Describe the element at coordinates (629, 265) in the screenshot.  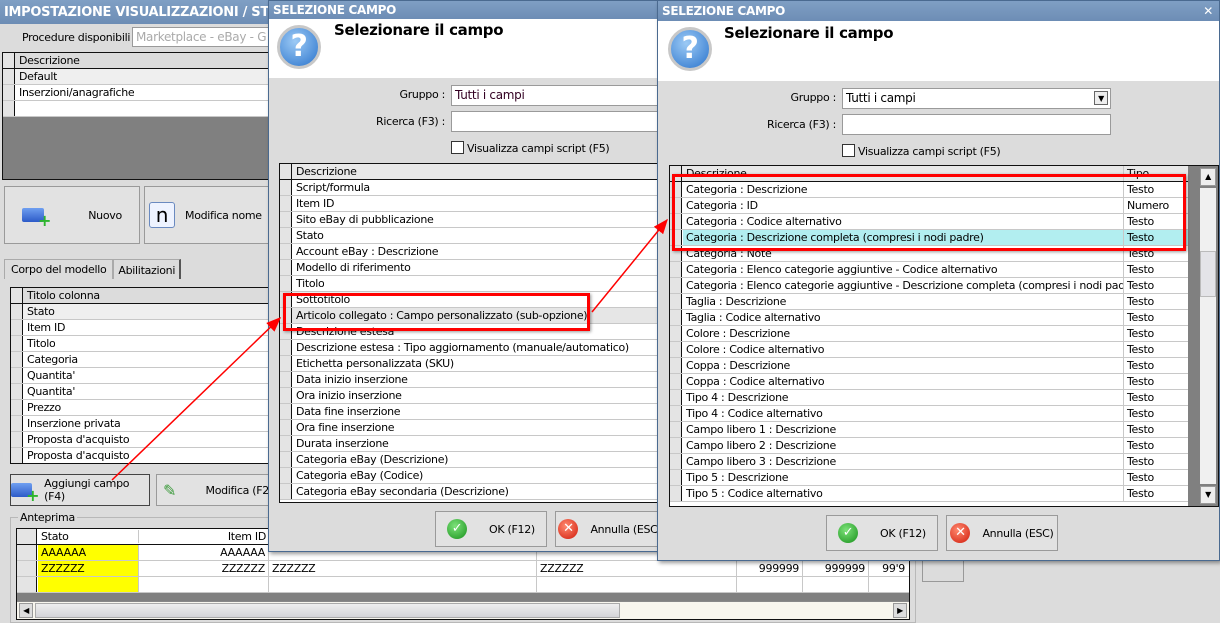
I see `arrow-to-dialog2` at that location.